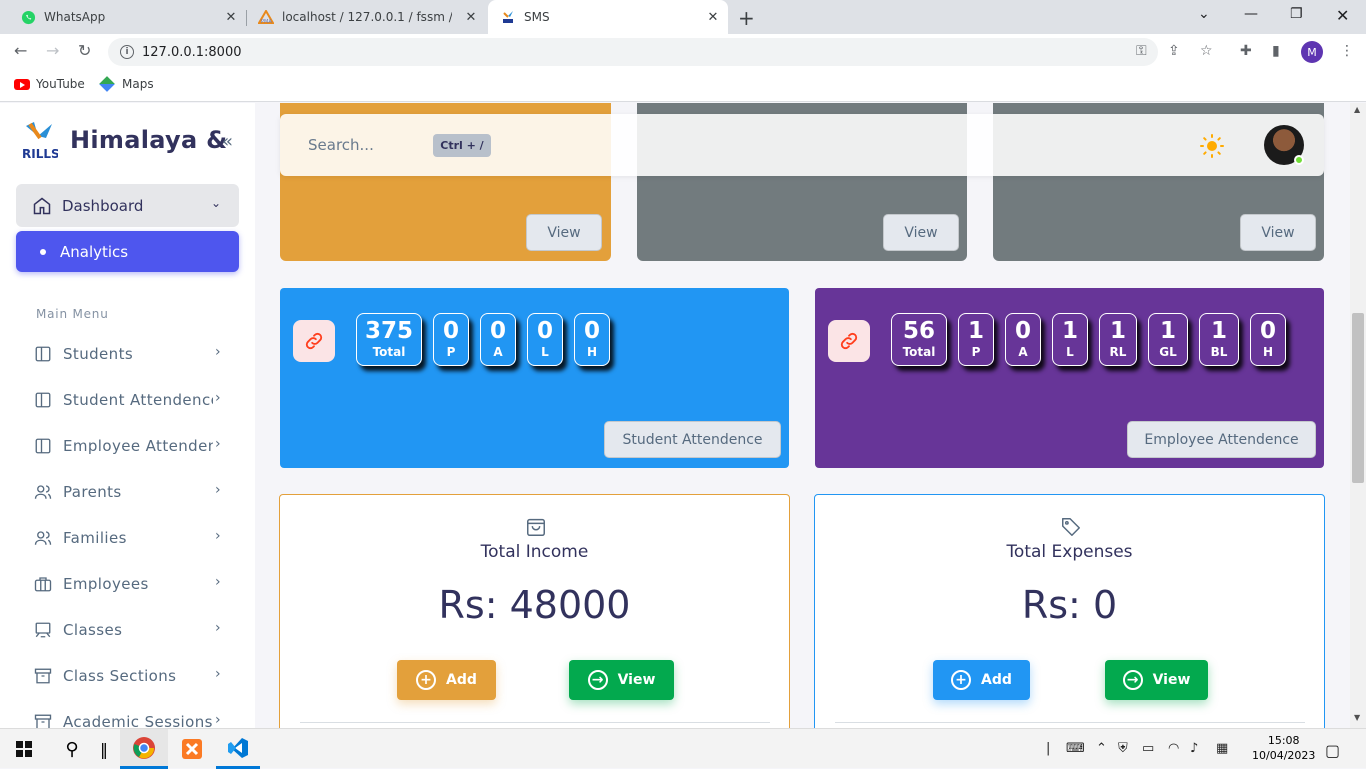 Image resolution: width=1366 pixels, height=769 pixels. Describe the element at coordinates (1268, 339) in the screenshot. I see `stat-holiday: 0 H` at that location.